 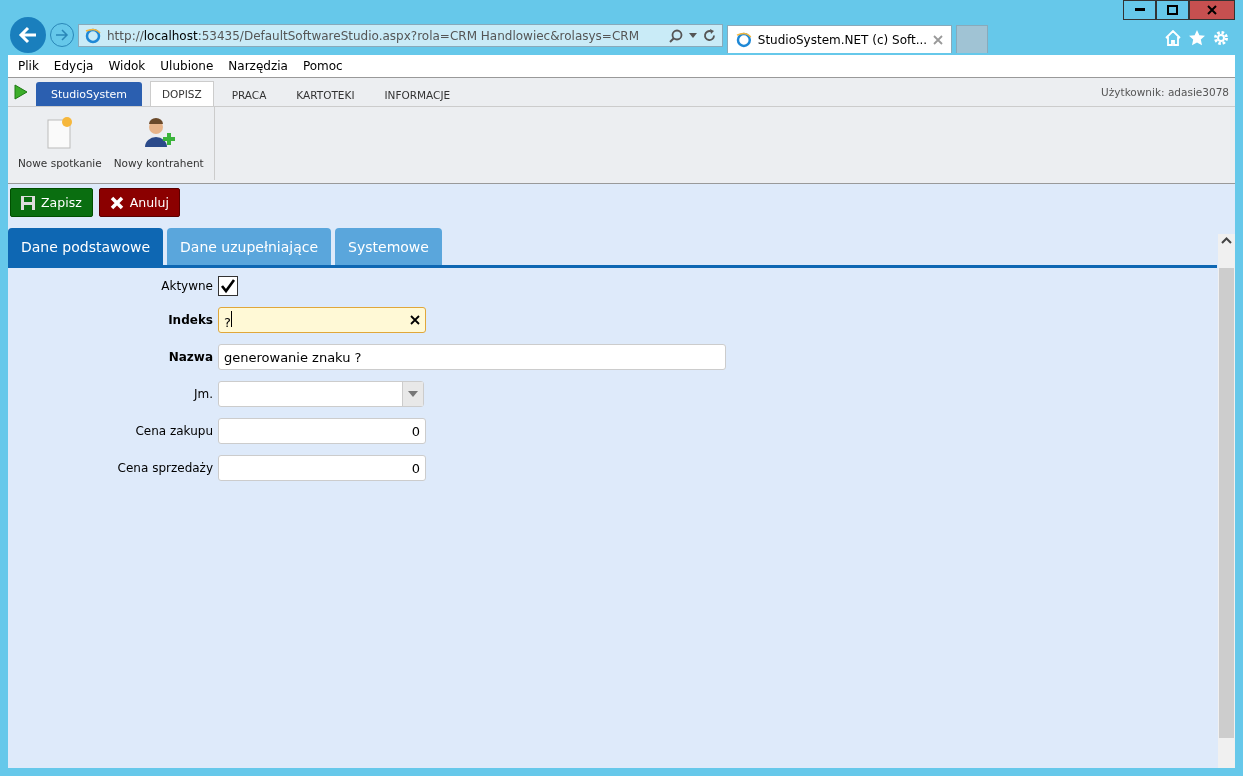 I want to click on minimize-button, so click(x=1139, y=10).